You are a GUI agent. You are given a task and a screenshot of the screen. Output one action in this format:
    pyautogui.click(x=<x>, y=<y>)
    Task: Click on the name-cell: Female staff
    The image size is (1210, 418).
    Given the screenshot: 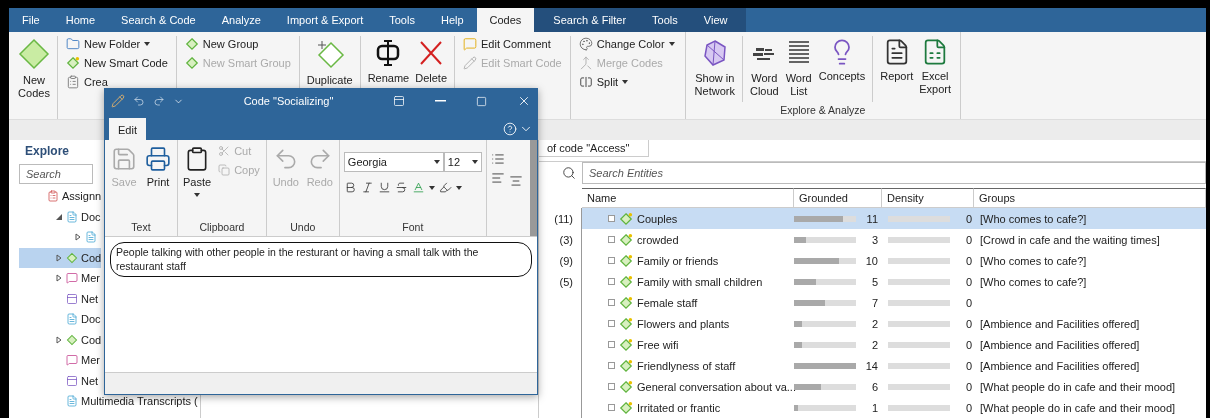 What is the action you would take?
    pyautogui.click(x=688, y=302)
    